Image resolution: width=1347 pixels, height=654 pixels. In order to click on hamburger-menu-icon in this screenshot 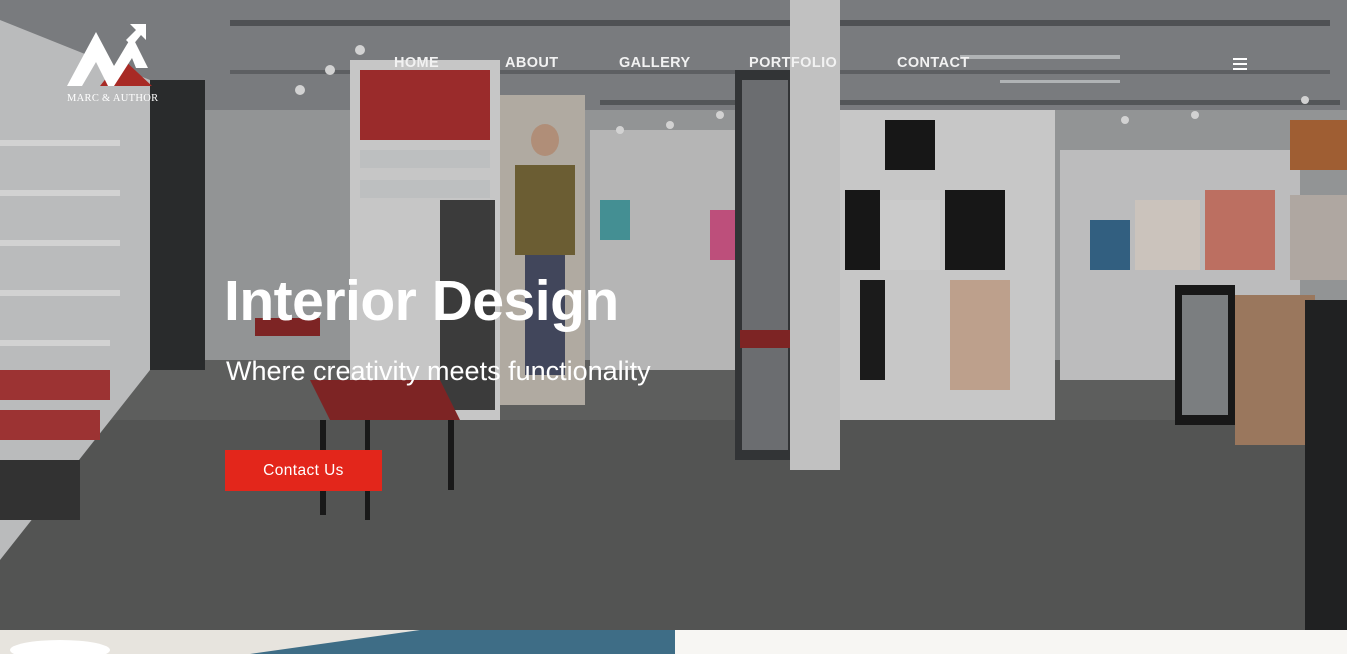, I will do `click(1240, 64)`.